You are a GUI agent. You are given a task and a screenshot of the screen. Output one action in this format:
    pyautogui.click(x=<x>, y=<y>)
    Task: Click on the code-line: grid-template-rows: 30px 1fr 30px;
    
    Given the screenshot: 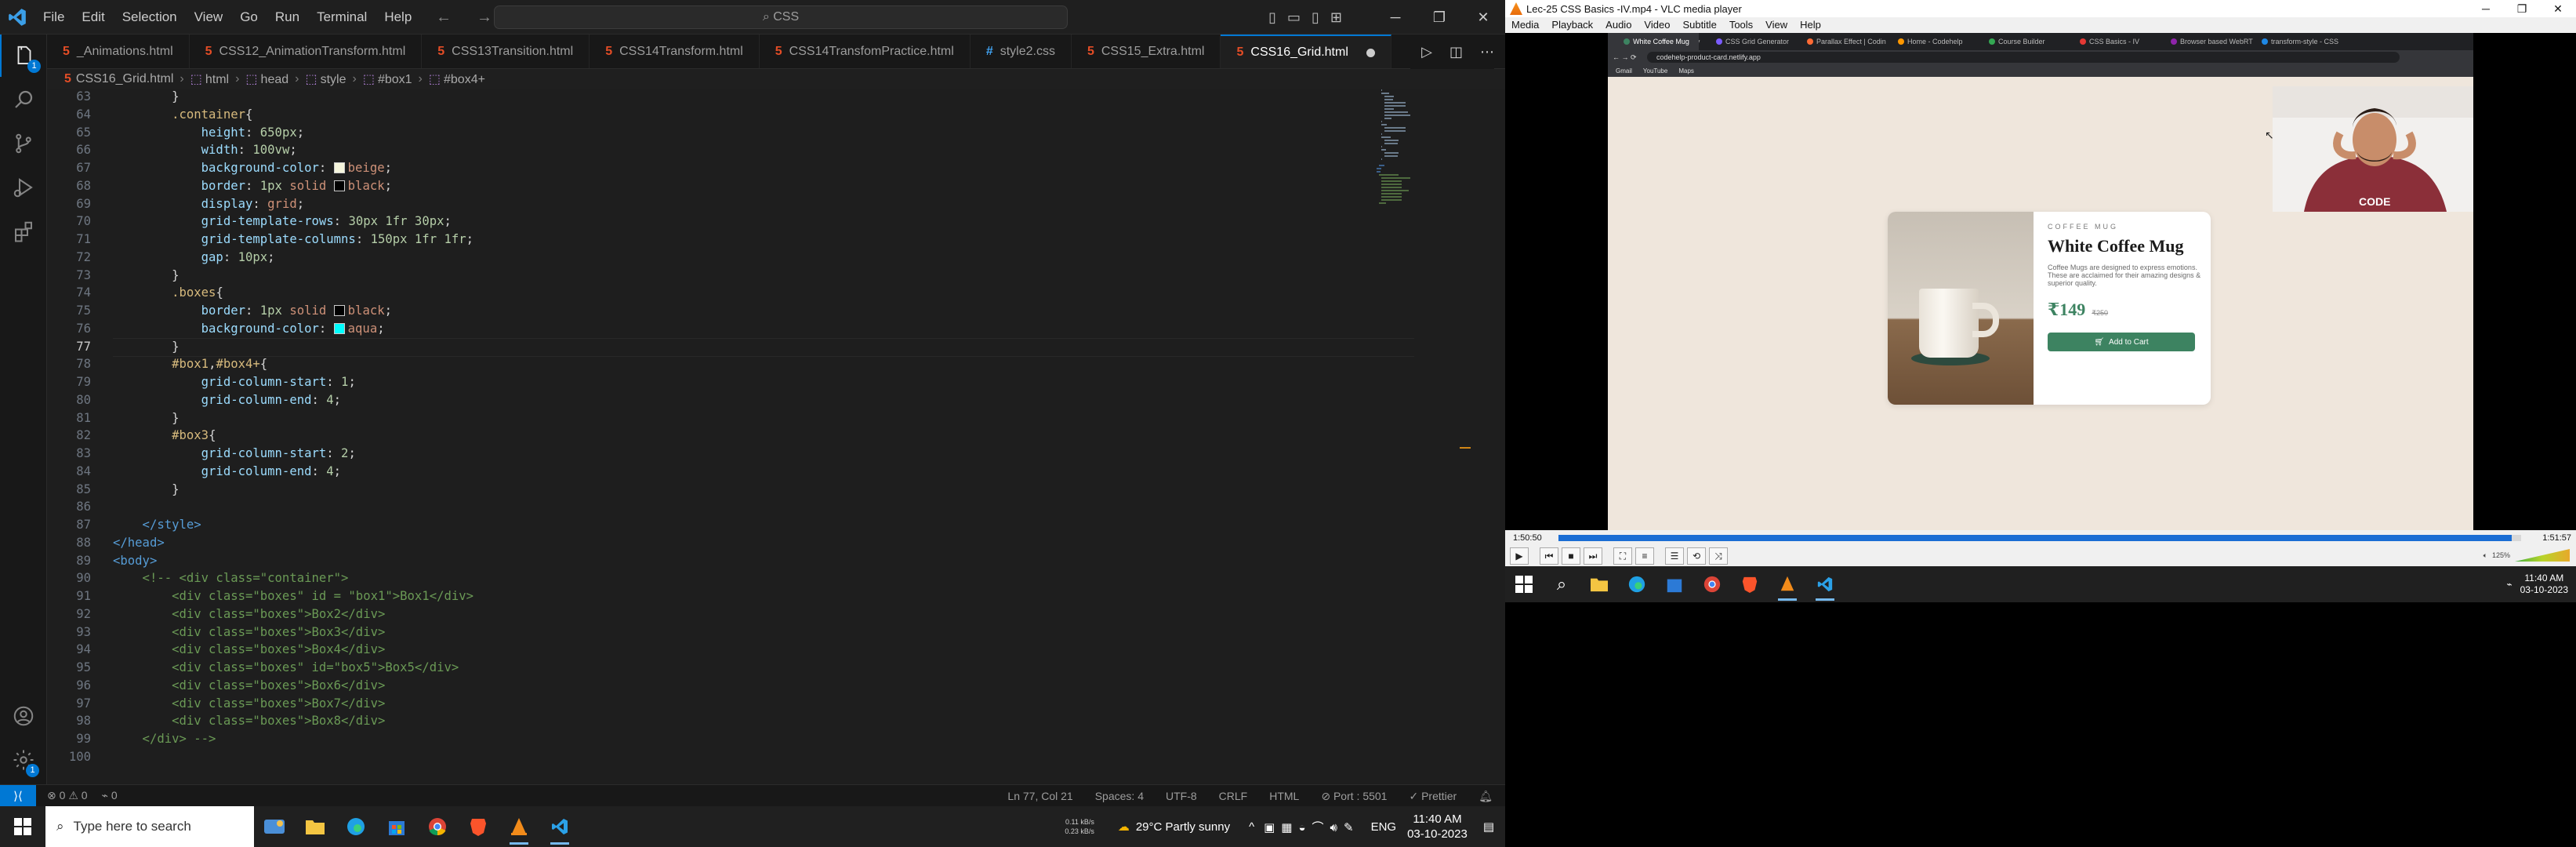 What is the action you would take?
    pyautogui.click(x=283, y=221)
    